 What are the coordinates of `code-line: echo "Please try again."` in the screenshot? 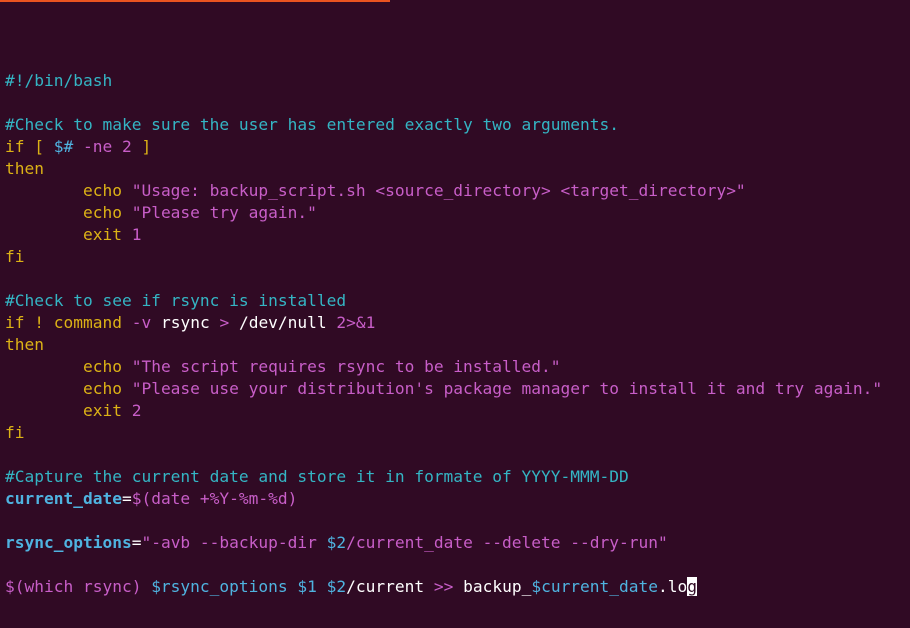 It's located at (457, 213).